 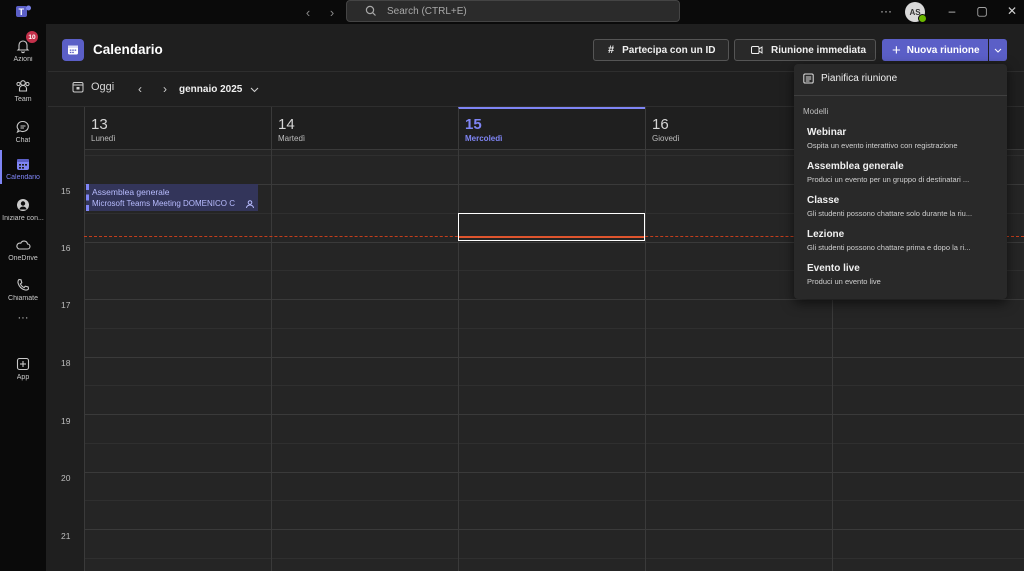 I want to click on onedrive-icon, so click(x=23, y=245).